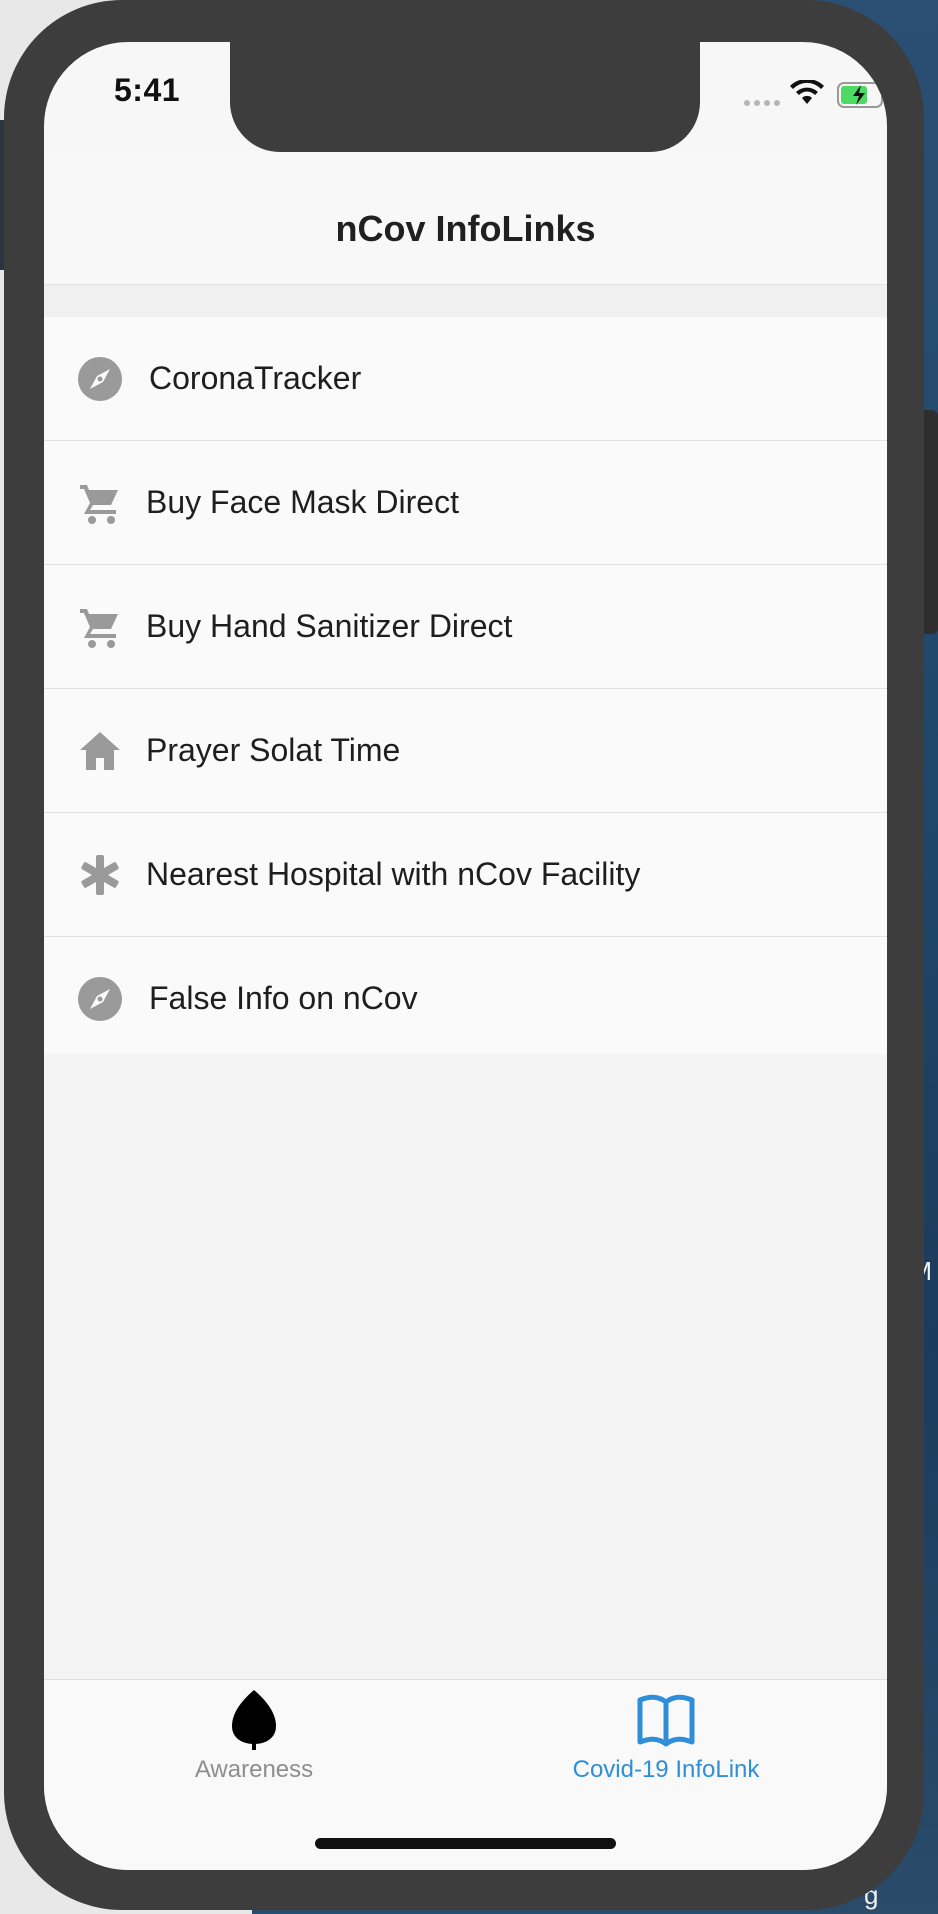  What do you see at coordinates (465, 999) in the screenshot?
I see `list-item-false-info: False Info on nCov` at bounding box center [465, 999].